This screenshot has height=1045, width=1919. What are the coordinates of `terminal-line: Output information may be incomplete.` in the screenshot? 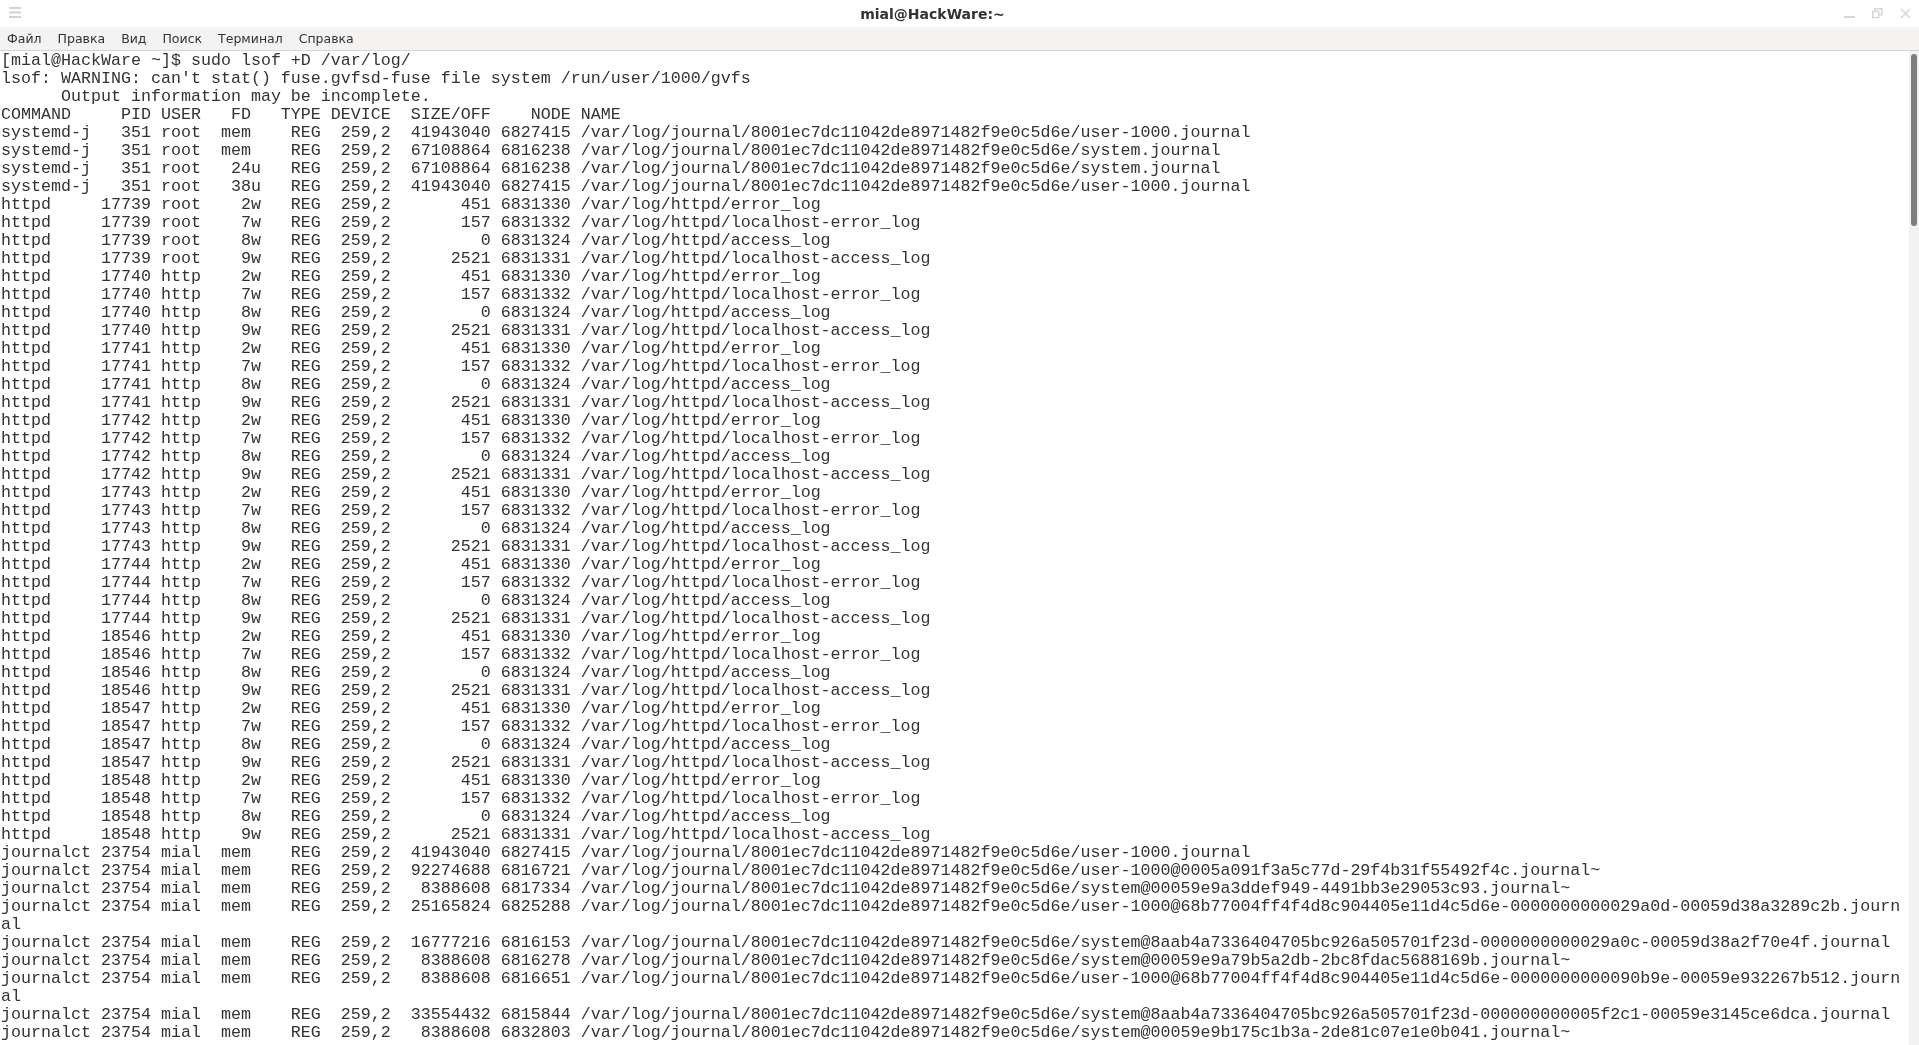 It's located at (245, 97).